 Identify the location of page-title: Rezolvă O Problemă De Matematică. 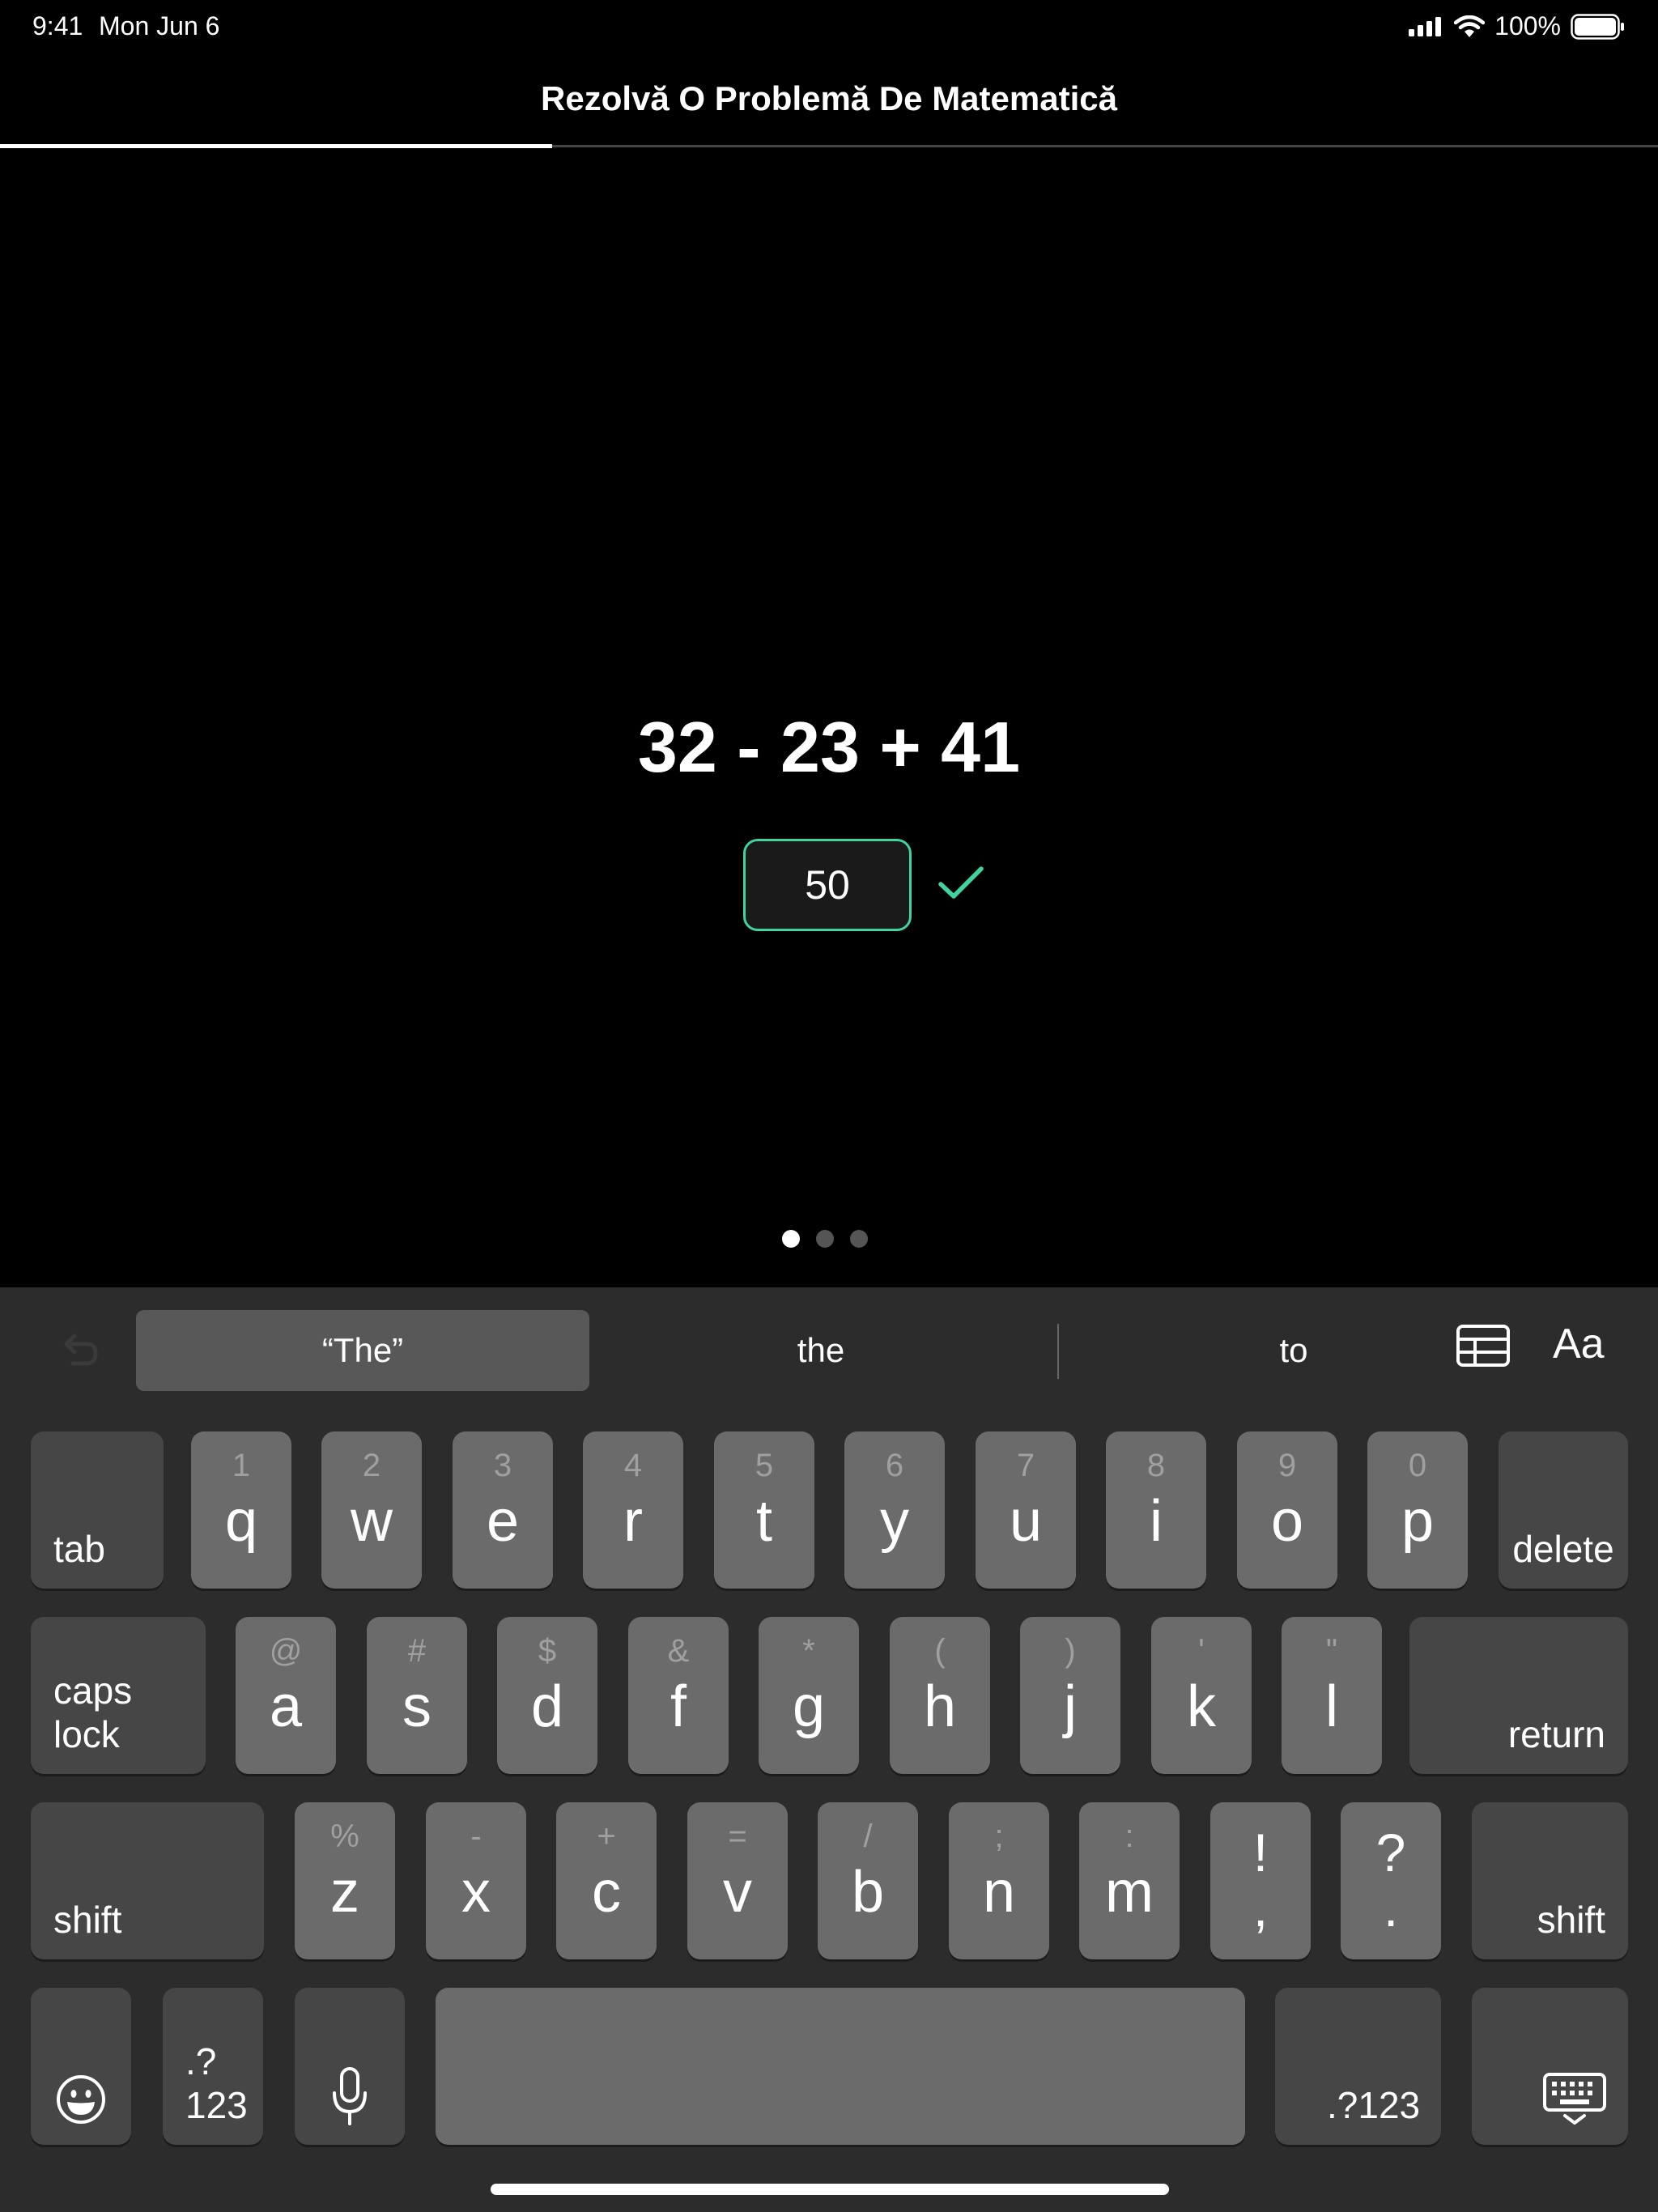
(829, 98).